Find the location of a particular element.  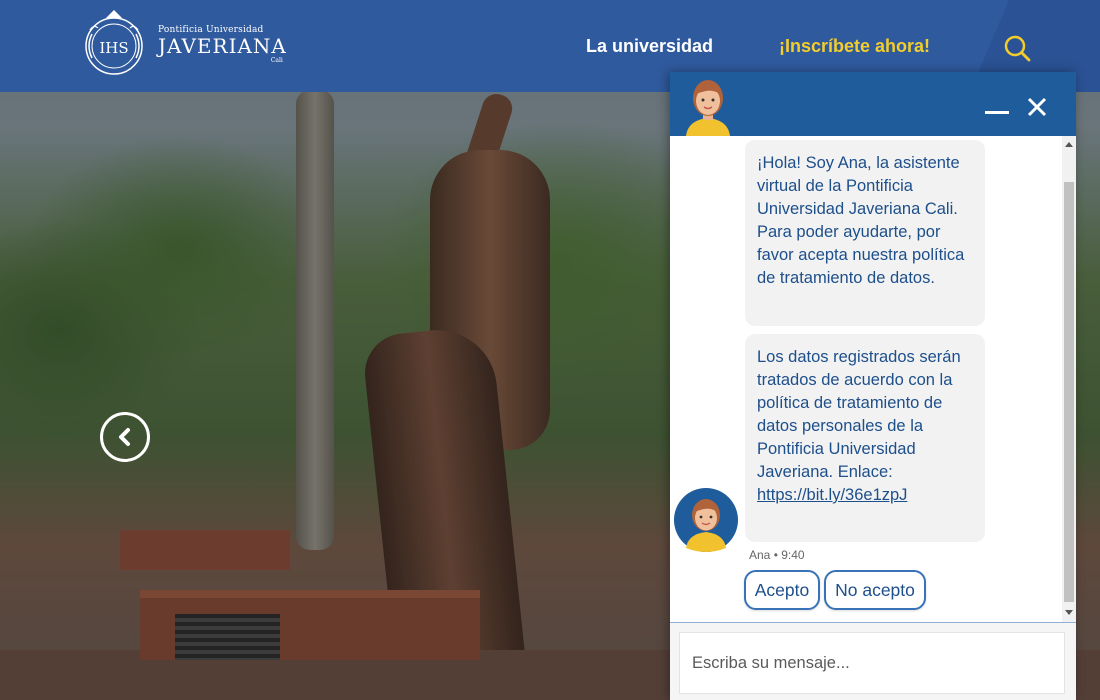

message-input is located at coordinates (872, 663).